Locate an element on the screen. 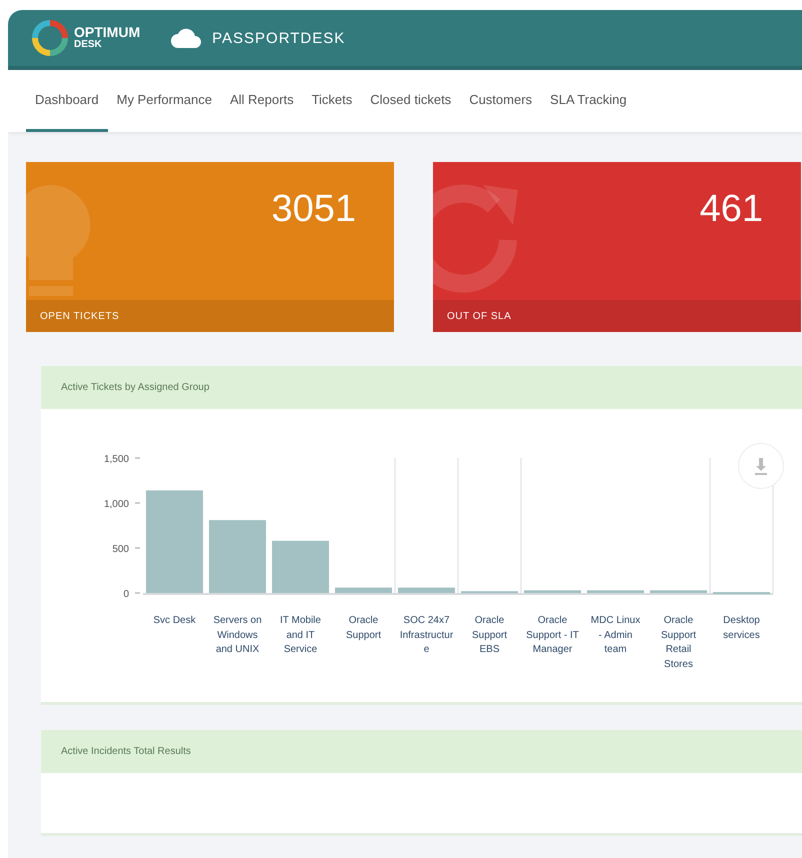 This screenshot has width=802, height=858. nav-tab: Customers is located at coordinates (501, 101).